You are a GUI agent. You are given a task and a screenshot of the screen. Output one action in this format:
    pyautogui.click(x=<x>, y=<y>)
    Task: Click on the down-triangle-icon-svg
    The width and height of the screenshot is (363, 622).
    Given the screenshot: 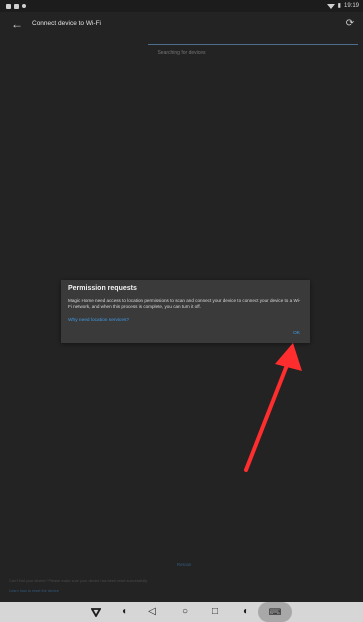 What is the action you would take?
    pyautogui.click(x=96, y=612)
    